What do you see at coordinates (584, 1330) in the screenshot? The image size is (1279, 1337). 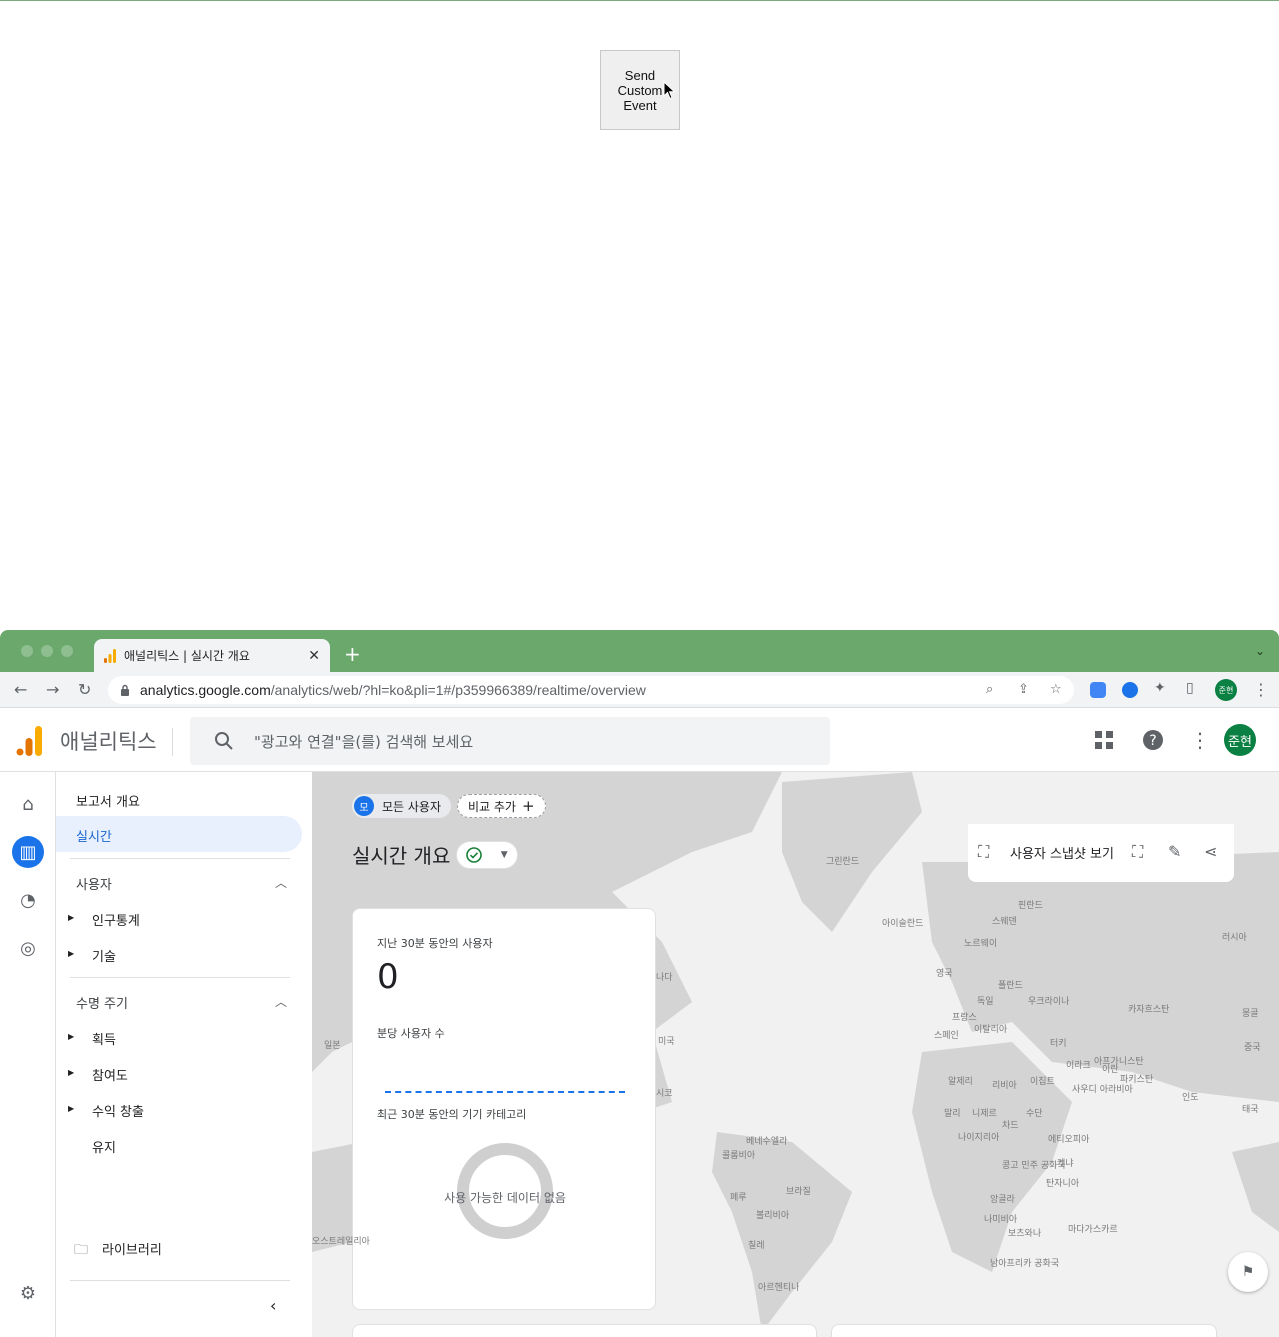 I see `next-card` at bounding box center [584, 1330].